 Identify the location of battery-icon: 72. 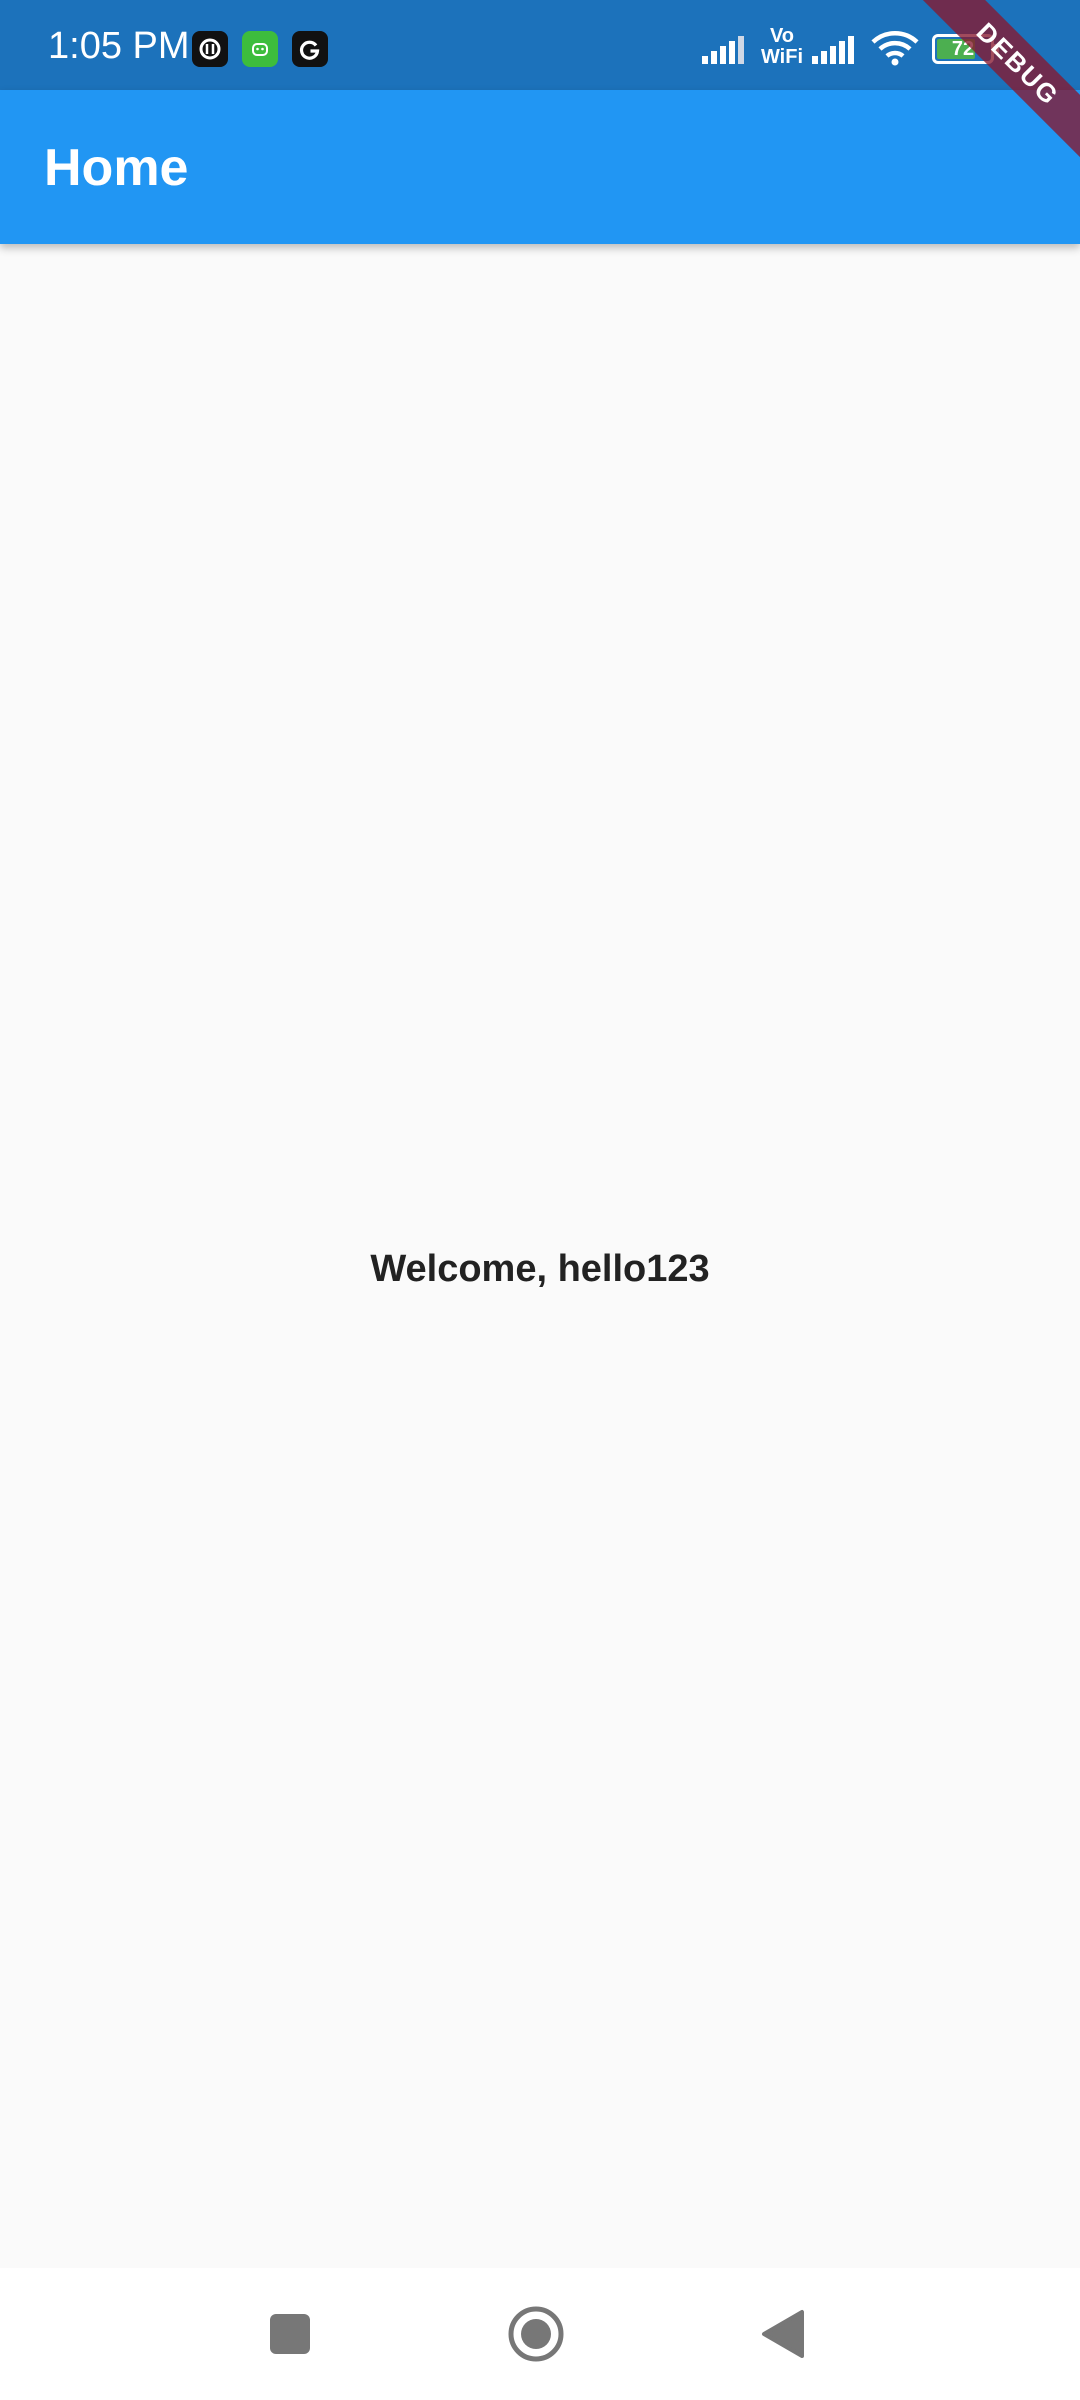
(965, 49).